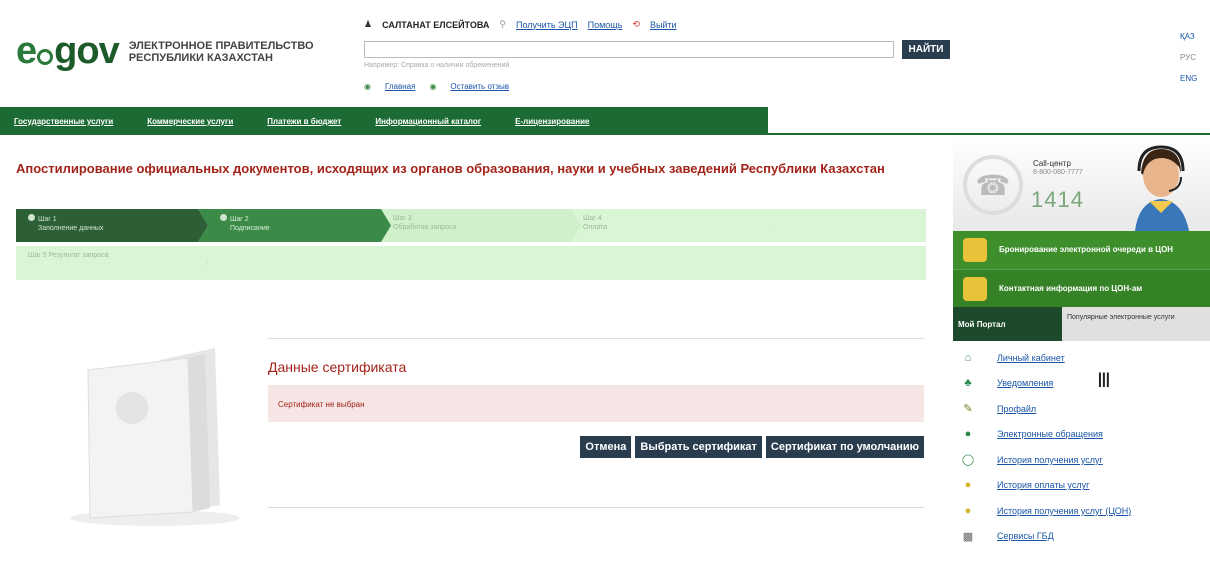 The height and width of the screenshot is (573, 1210). What do you see at coordinates (425, 227) in the screenshot?
I see `step-3-label: Обработка запроса` at bounding box center [425, 227].